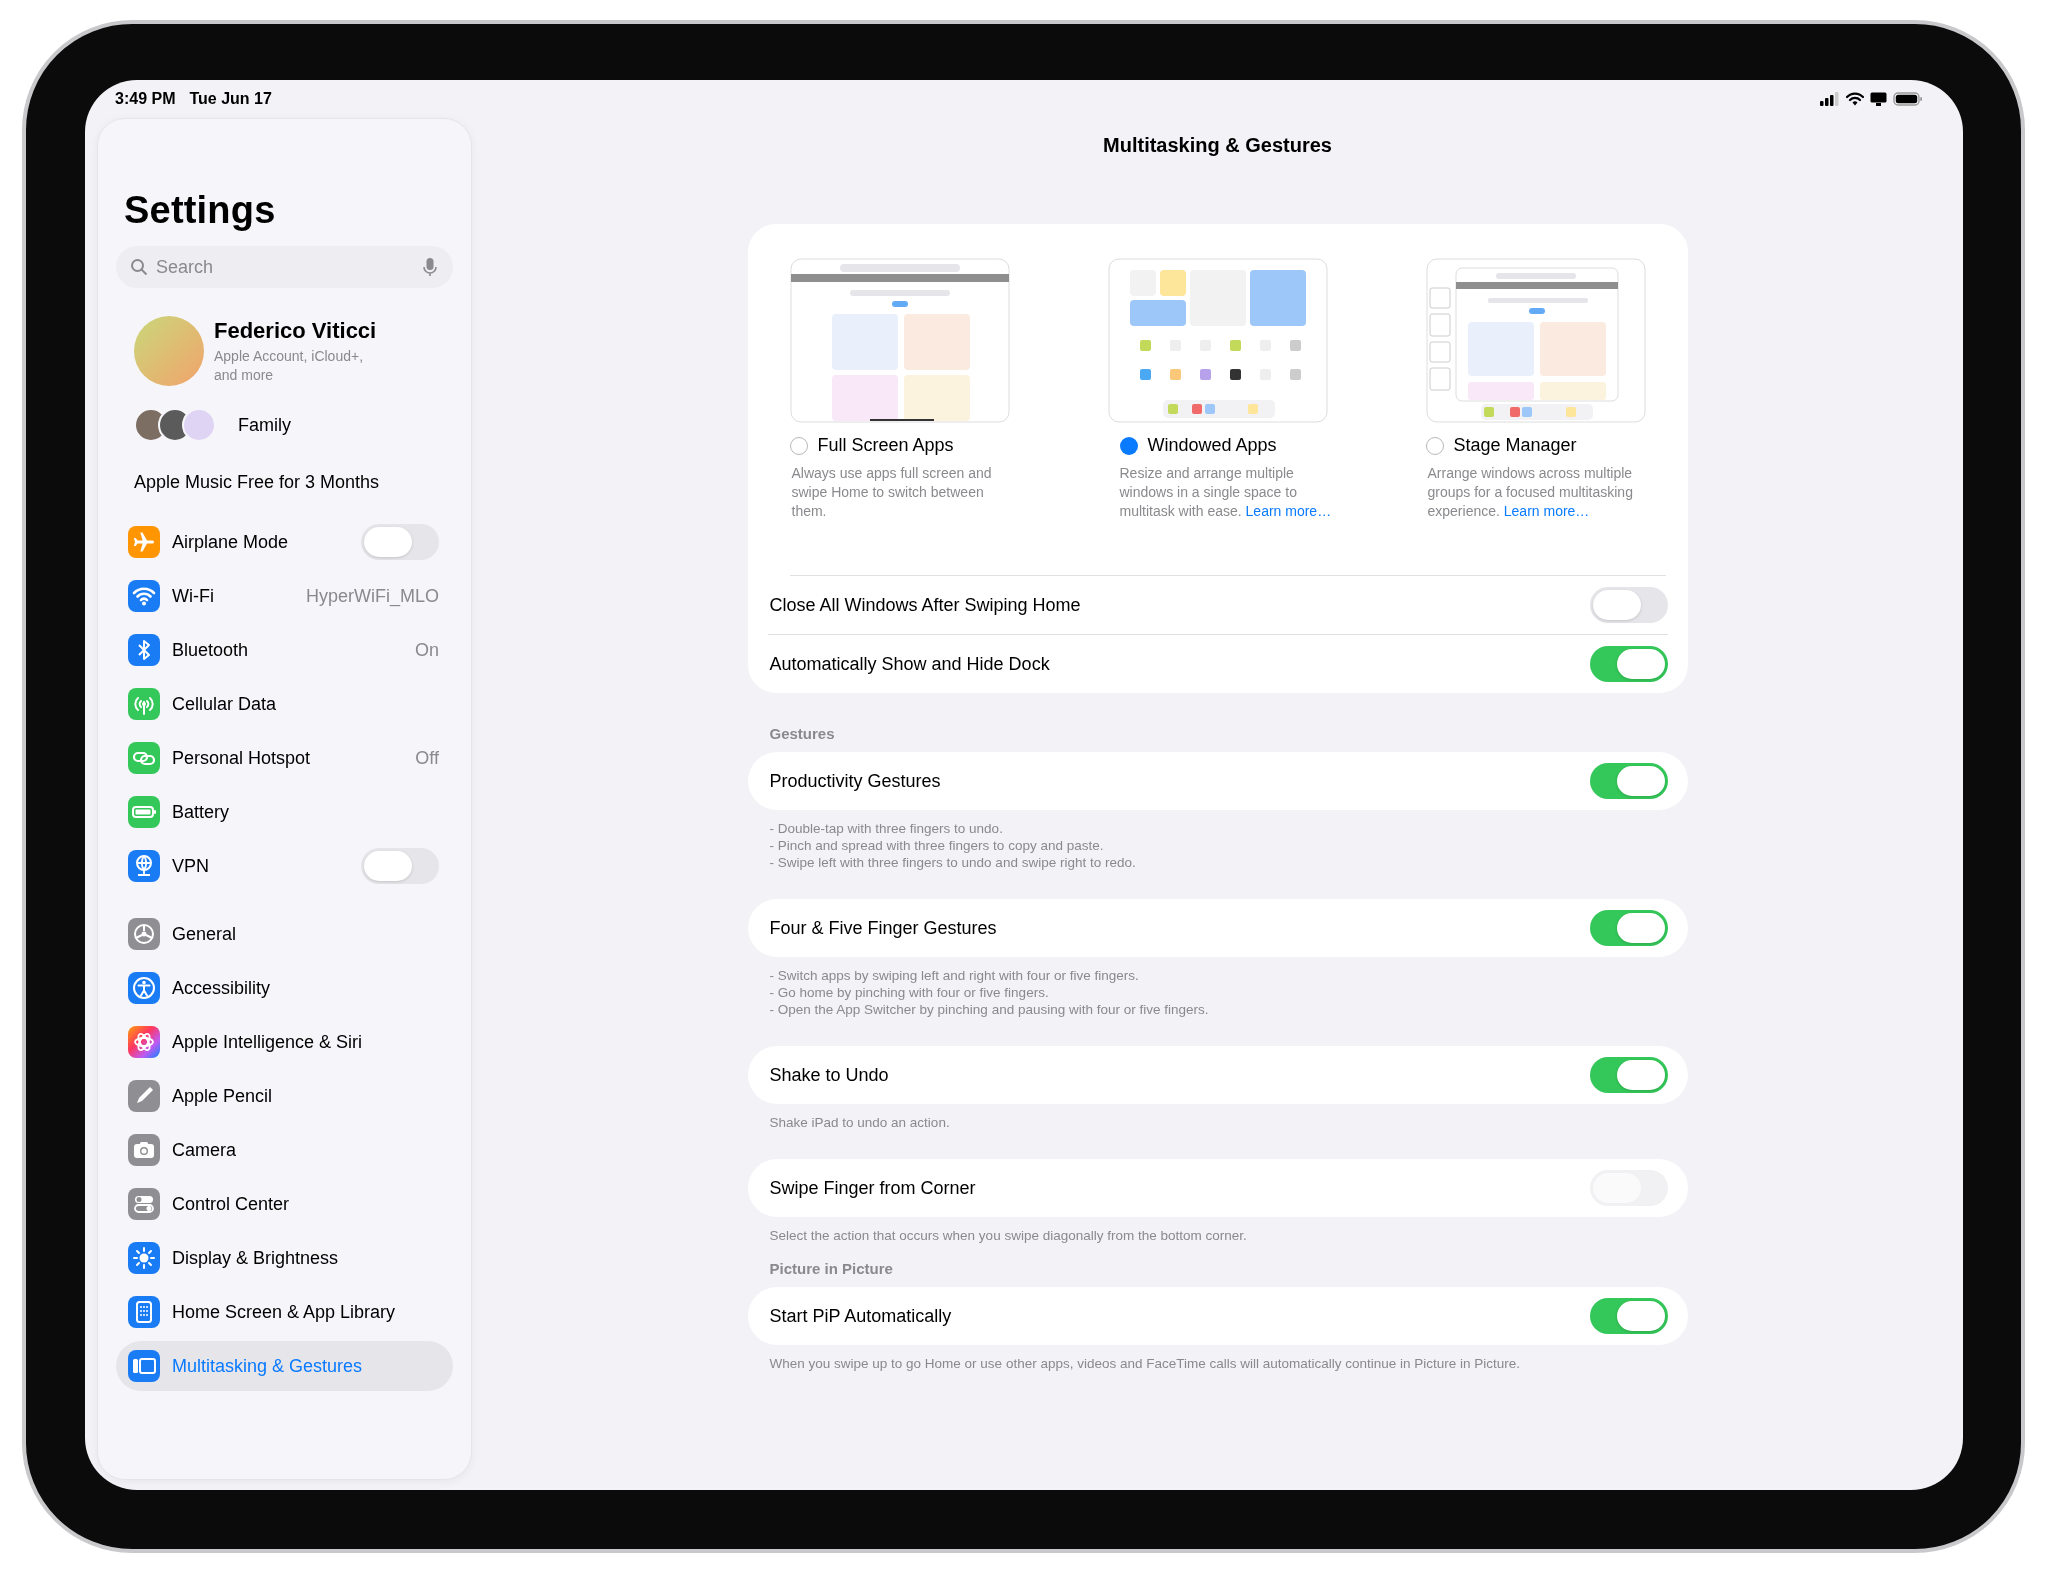  Describe the element at coordinates (139, 267) in the screenshot. I see `search-icon` at that location.